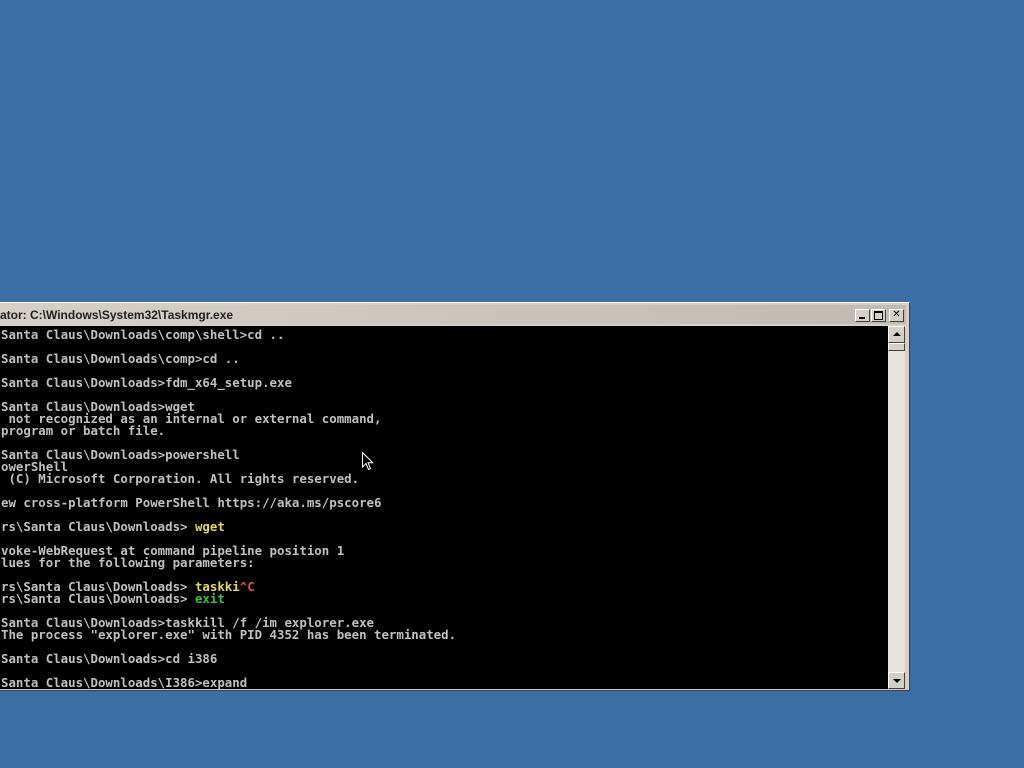  I want to click on chevron-up-icon, so click(897, 334).